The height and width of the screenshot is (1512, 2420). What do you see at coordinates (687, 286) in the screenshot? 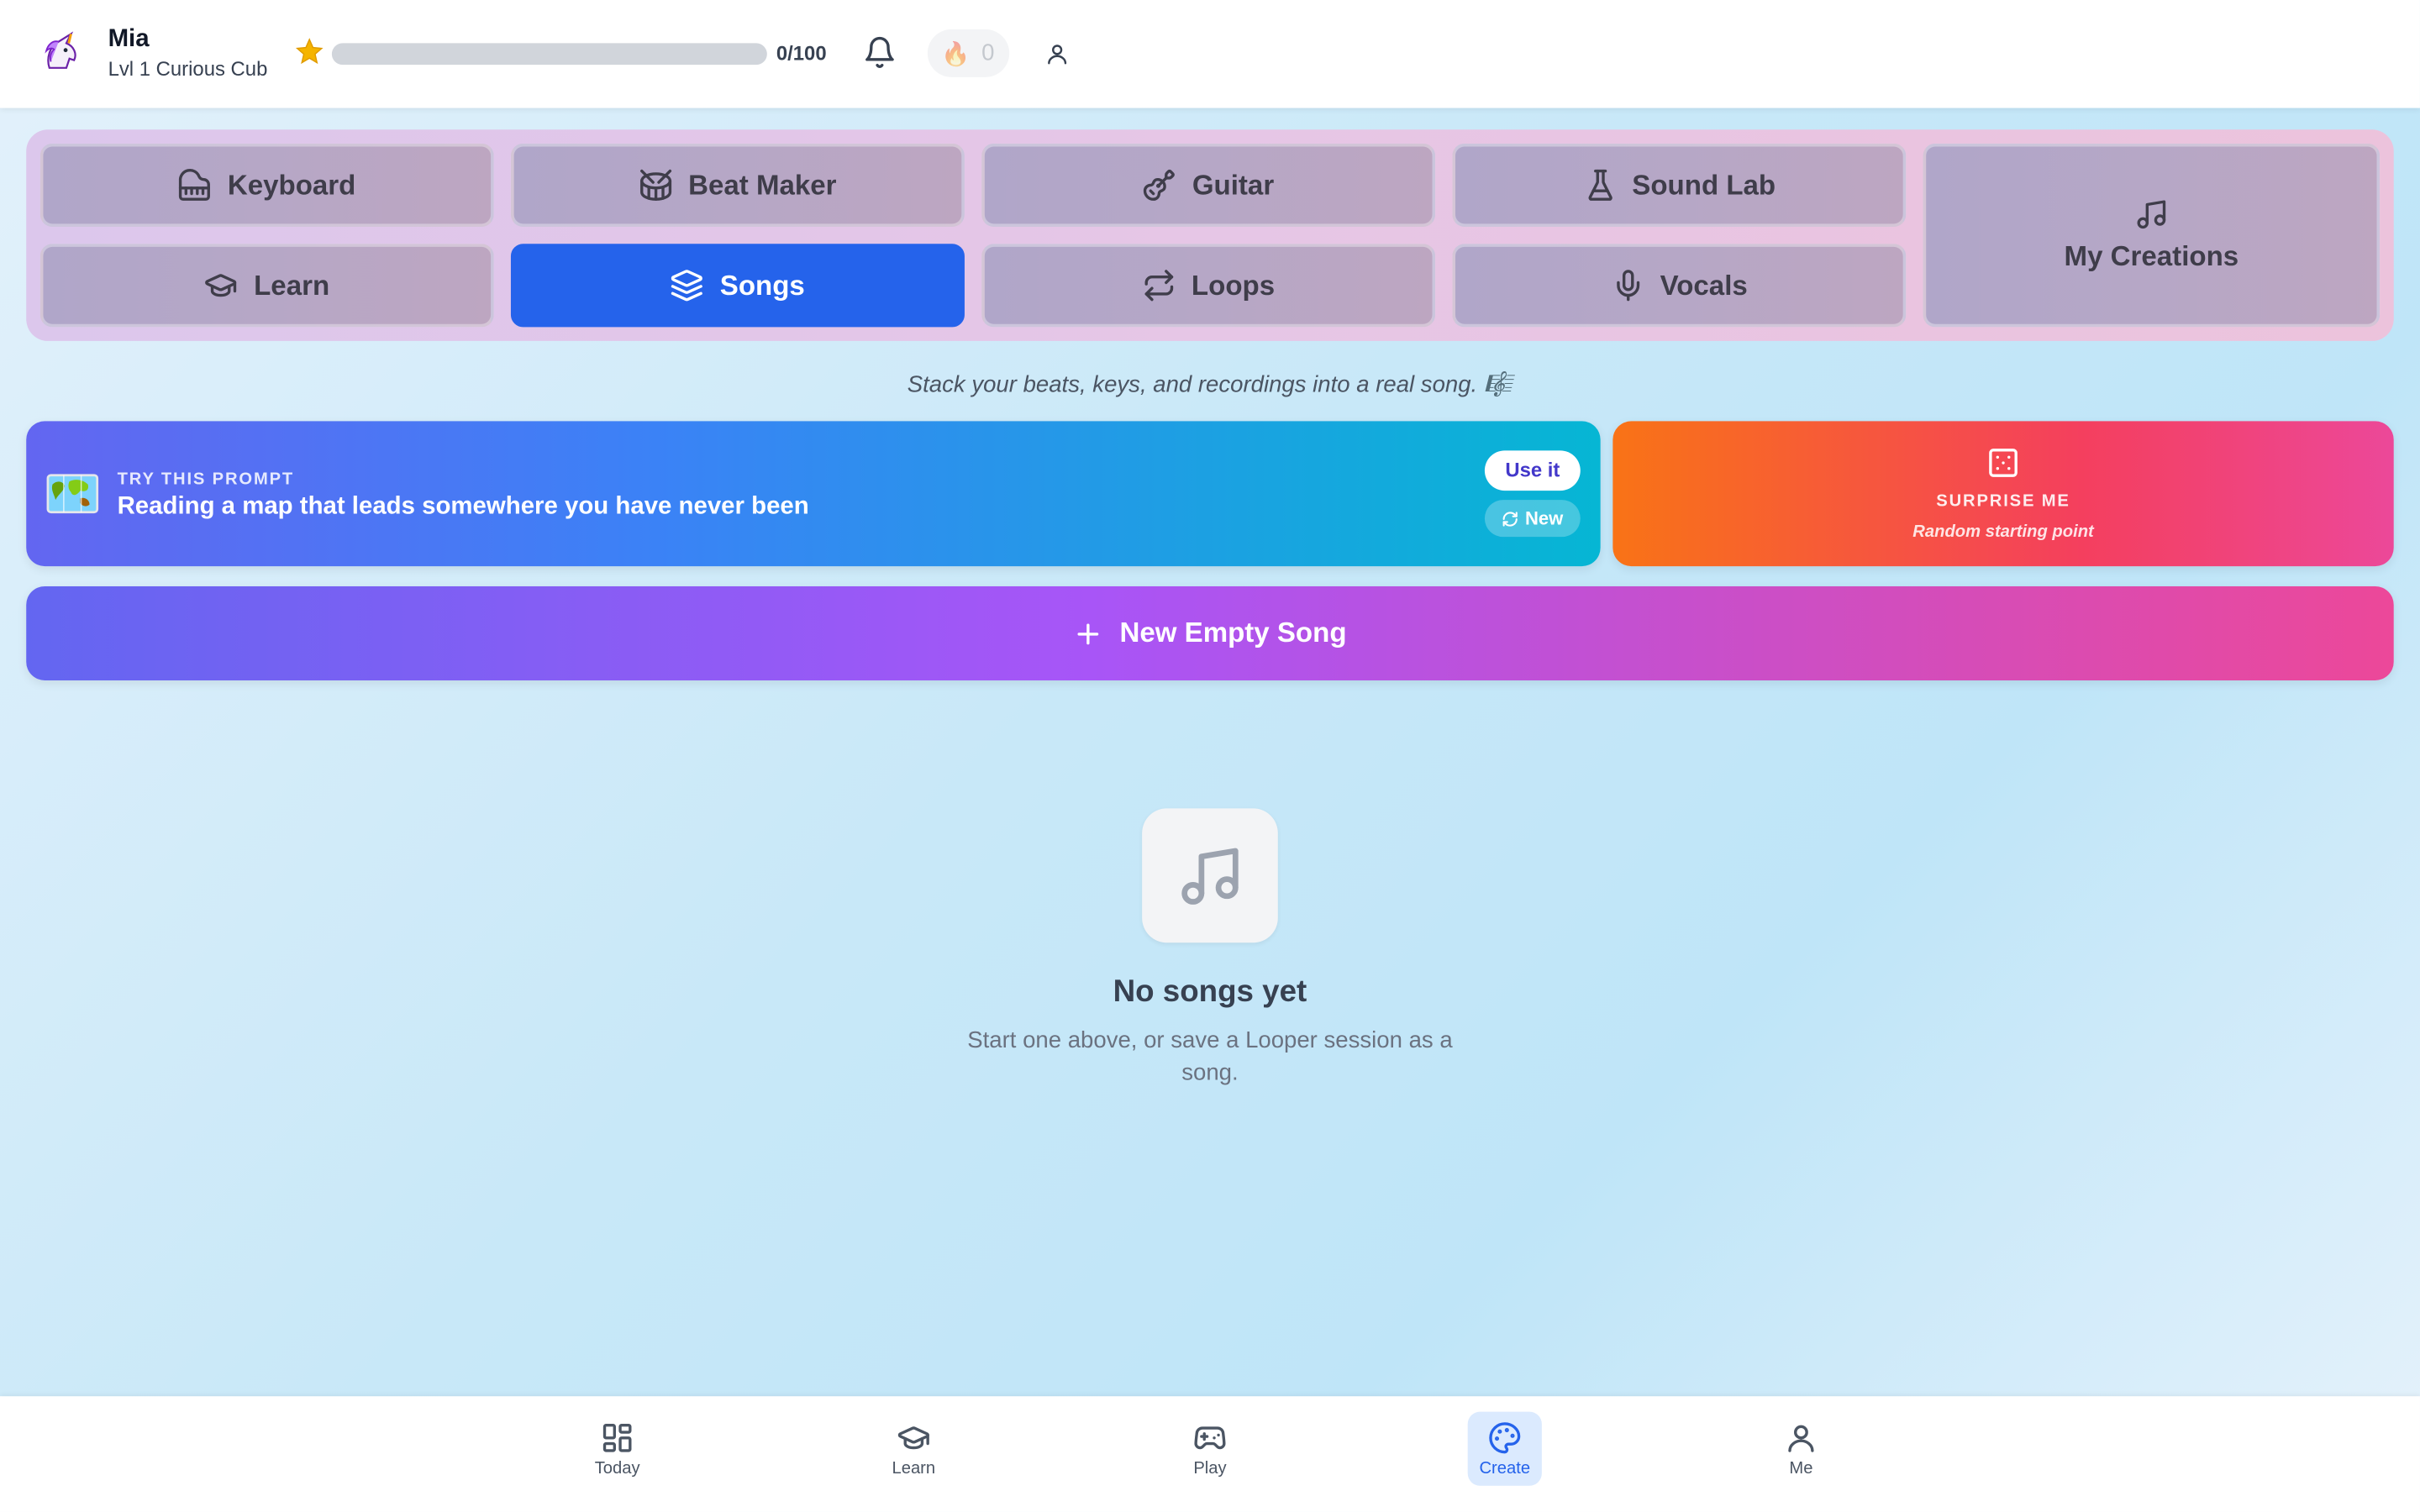
I see `layers-icon` at bounding box center [687, 286].